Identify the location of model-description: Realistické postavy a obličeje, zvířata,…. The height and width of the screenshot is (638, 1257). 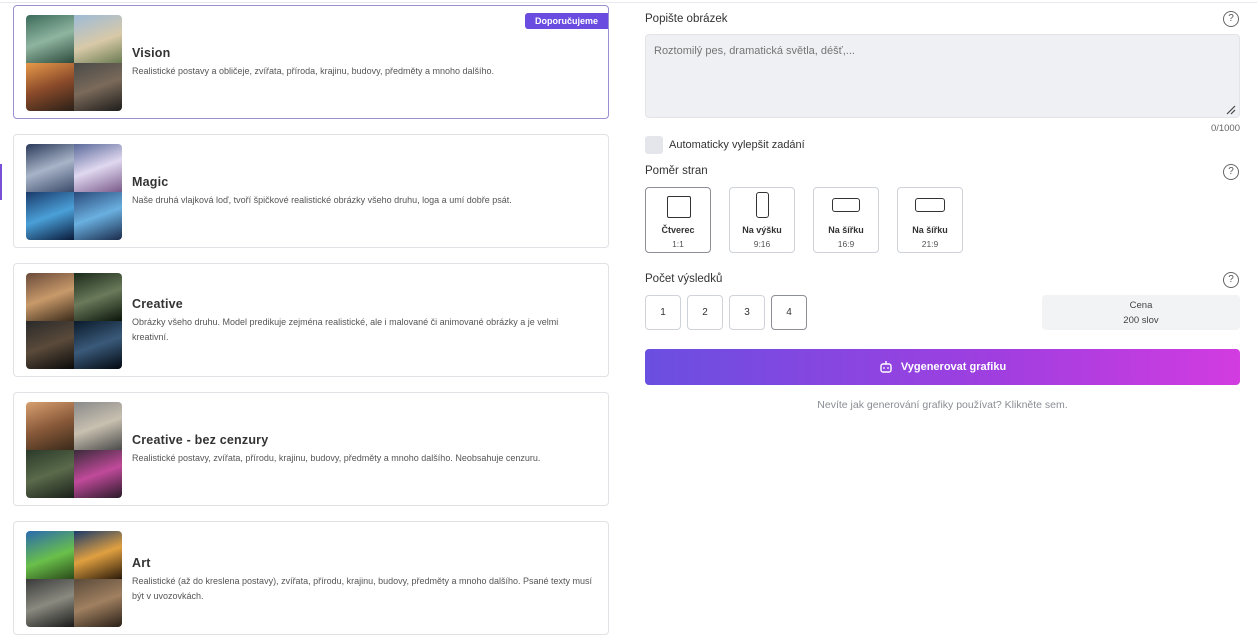
(313, 71).